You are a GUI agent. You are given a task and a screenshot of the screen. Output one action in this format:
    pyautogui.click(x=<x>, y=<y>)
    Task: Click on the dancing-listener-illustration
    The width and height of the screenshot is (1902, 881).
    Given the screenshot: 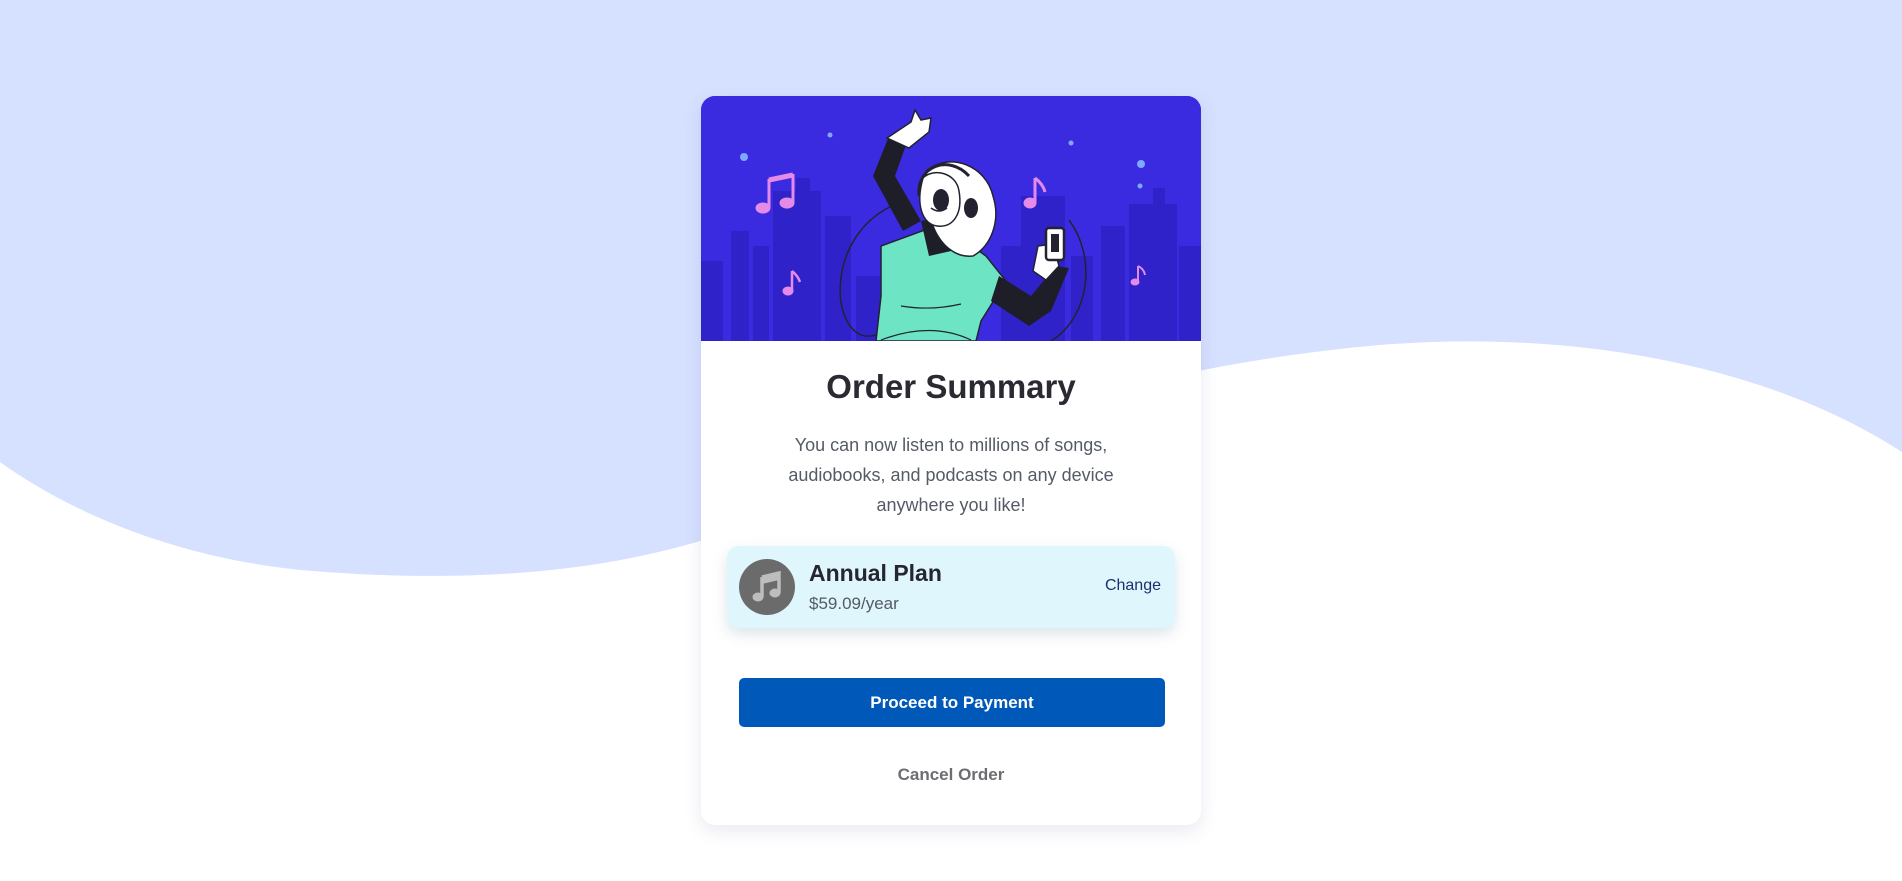 What is the action you would take?
    pyautogui.click(x=951, y=218)
    